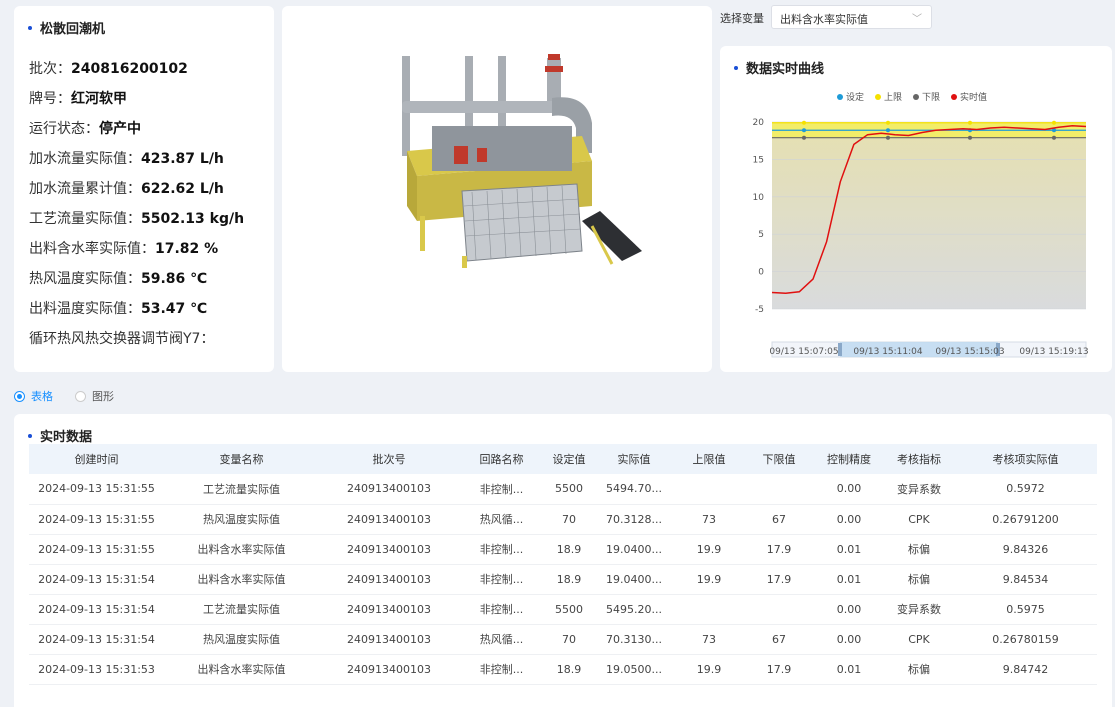 The height and width of the screenshot is (707, 1115). Describe the element at coordinates (779, 579) in the screenshot. I see `table-cell: 17.9` at that location.